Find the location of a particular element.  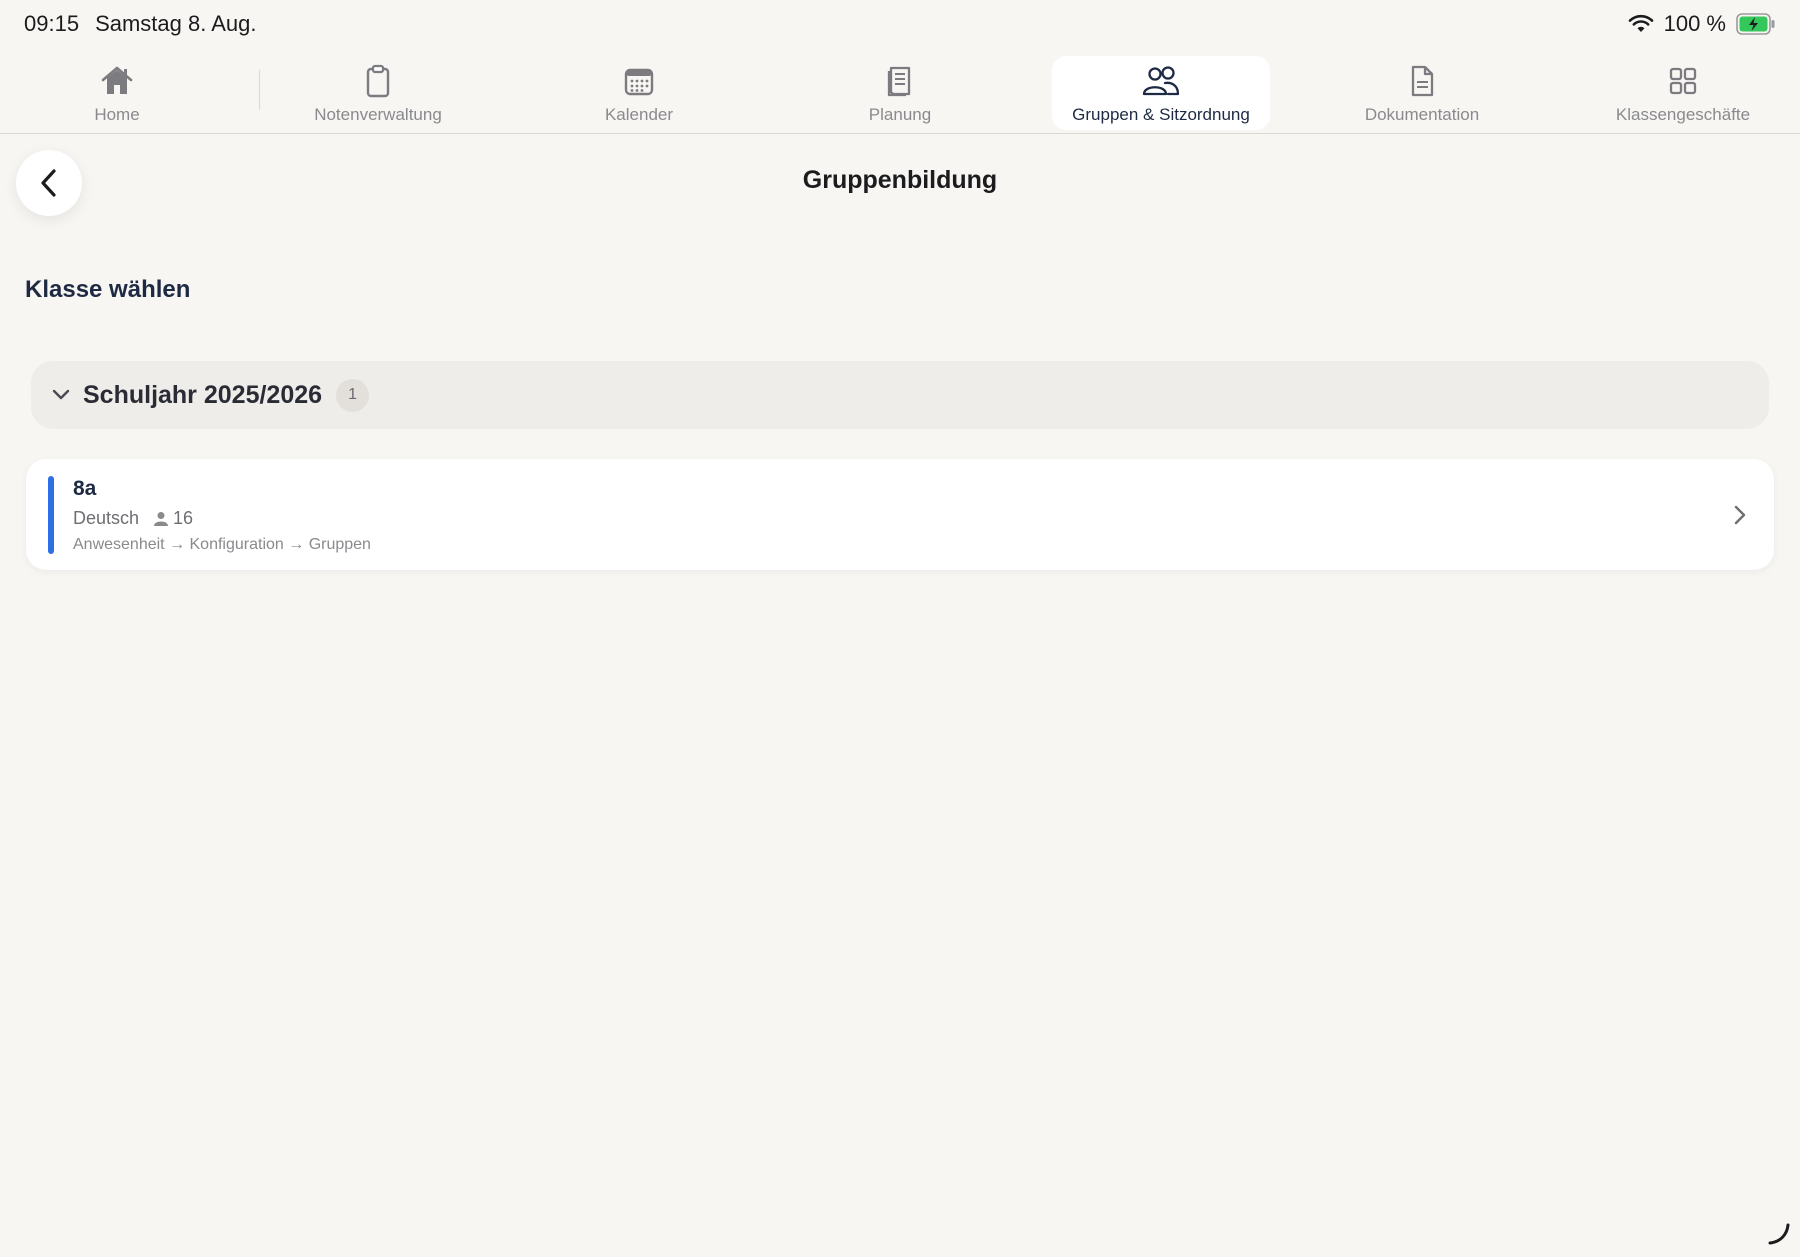

class-meta: Deutsch 16 is located at coordinates (133, 518).